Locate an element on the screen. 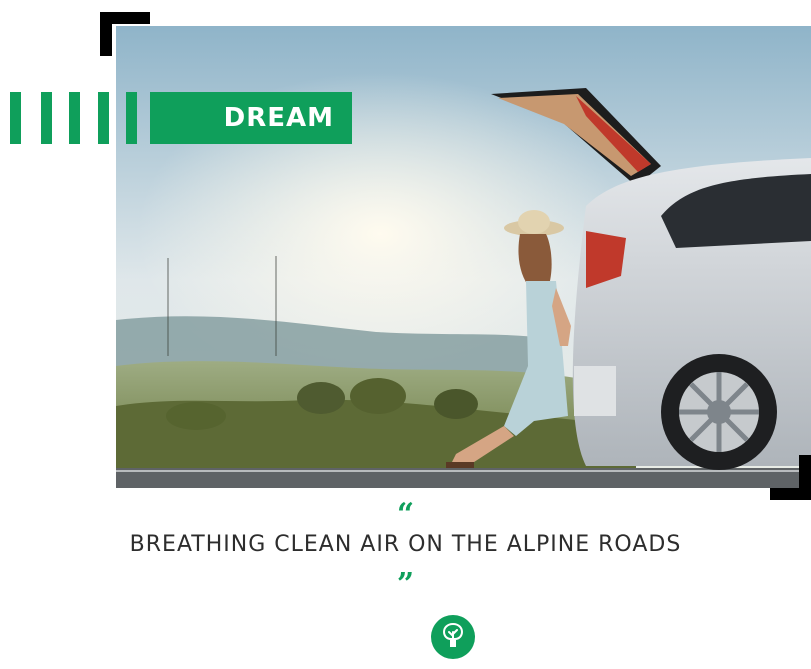  tree-icon is located at coordinates (453, 637).